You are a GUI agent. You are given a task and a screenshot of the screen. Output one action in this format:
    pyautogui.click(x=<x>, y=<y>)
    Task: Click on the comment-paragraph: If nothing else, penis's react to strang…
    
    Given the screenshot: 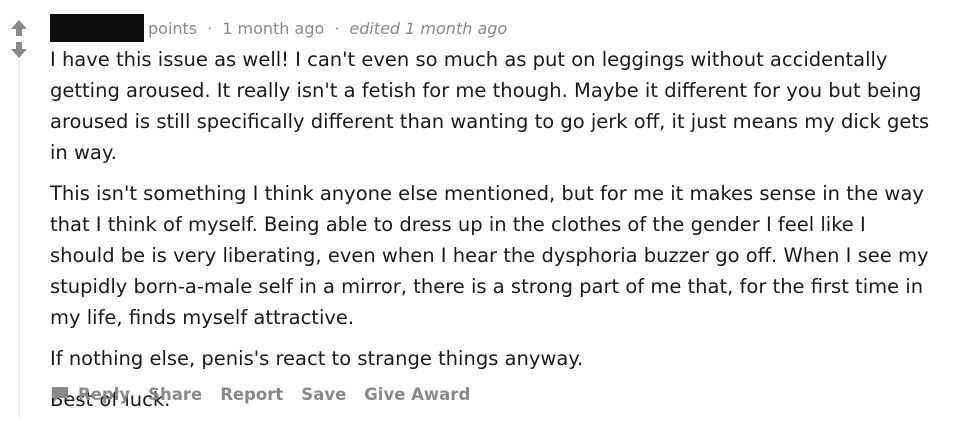 What is the action you would take?
    pyautogui.click(x=317, y=358)
    